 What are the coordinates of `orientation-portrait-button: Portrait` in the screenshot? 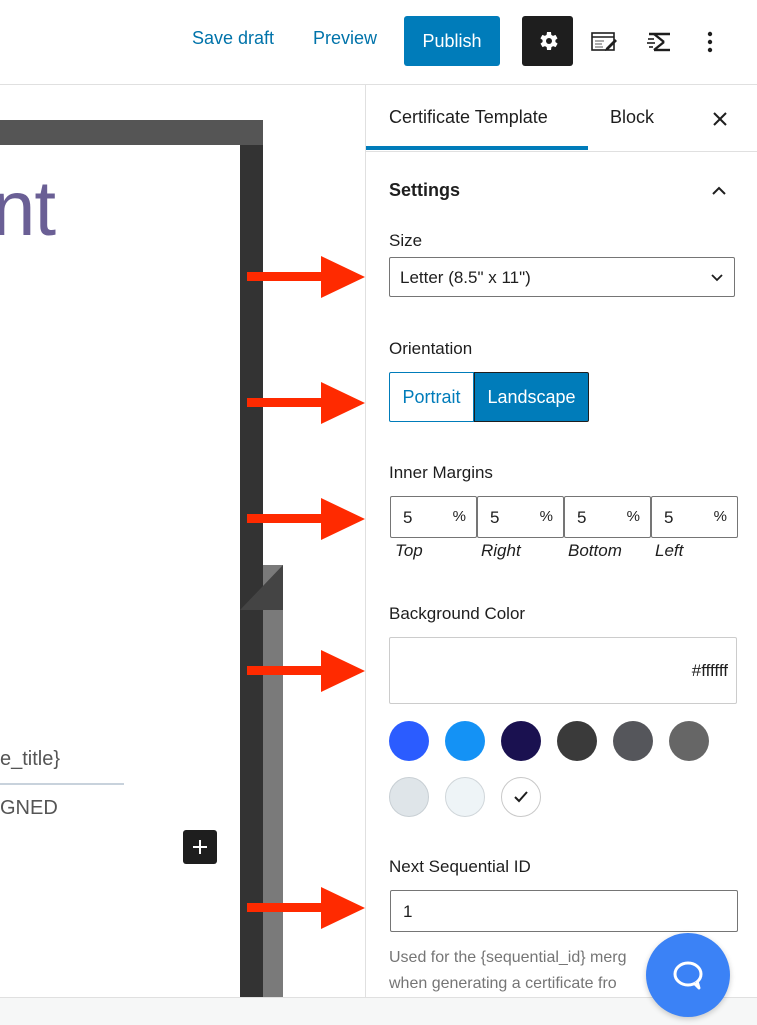 It's located at (431, 397).